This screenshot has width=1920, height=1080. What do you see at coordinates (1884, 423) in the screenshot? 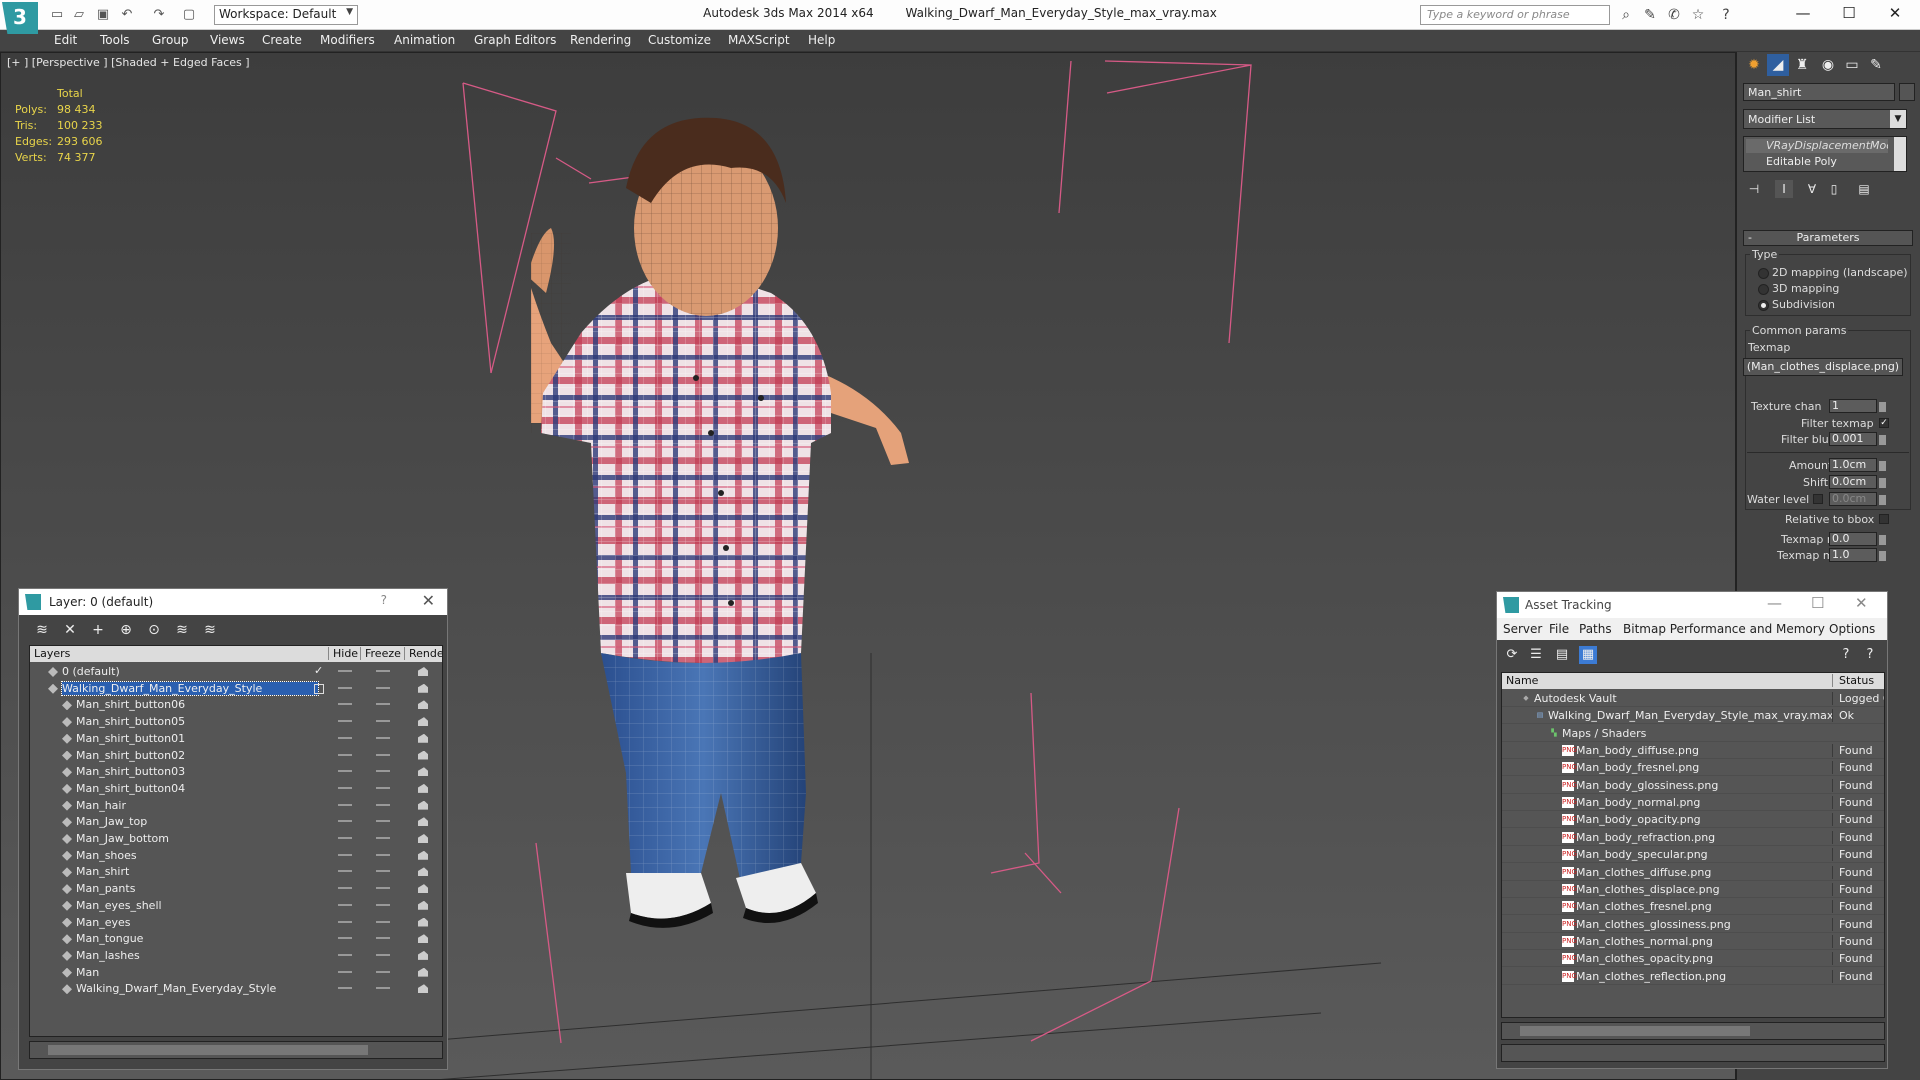
I see `filter-texmap-checkbox: ✓` at bounding box center [1884, 423].